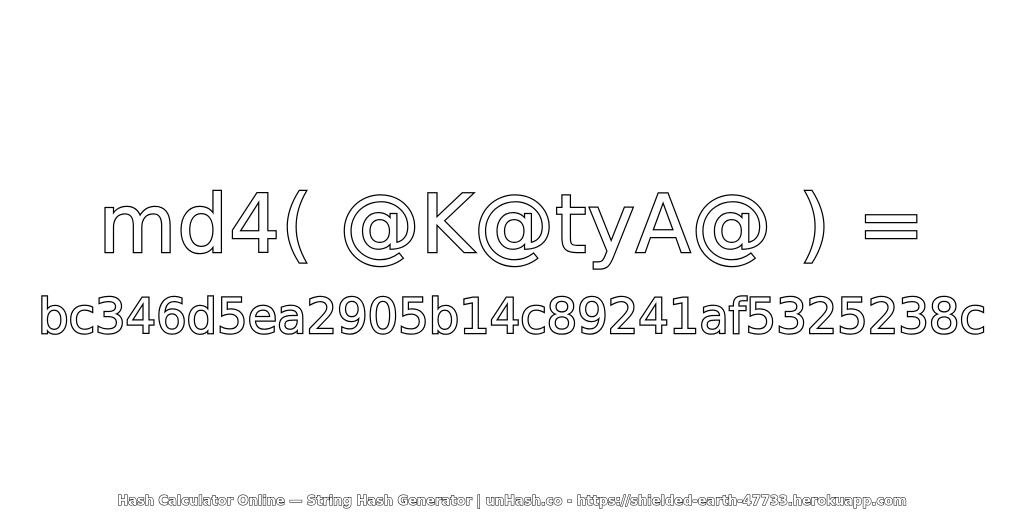 The height and width of the screenshot is (512, 1024). I want to click on hash-result: bc346d5ea2905b14c89241af5325238c, so click(512, 317).